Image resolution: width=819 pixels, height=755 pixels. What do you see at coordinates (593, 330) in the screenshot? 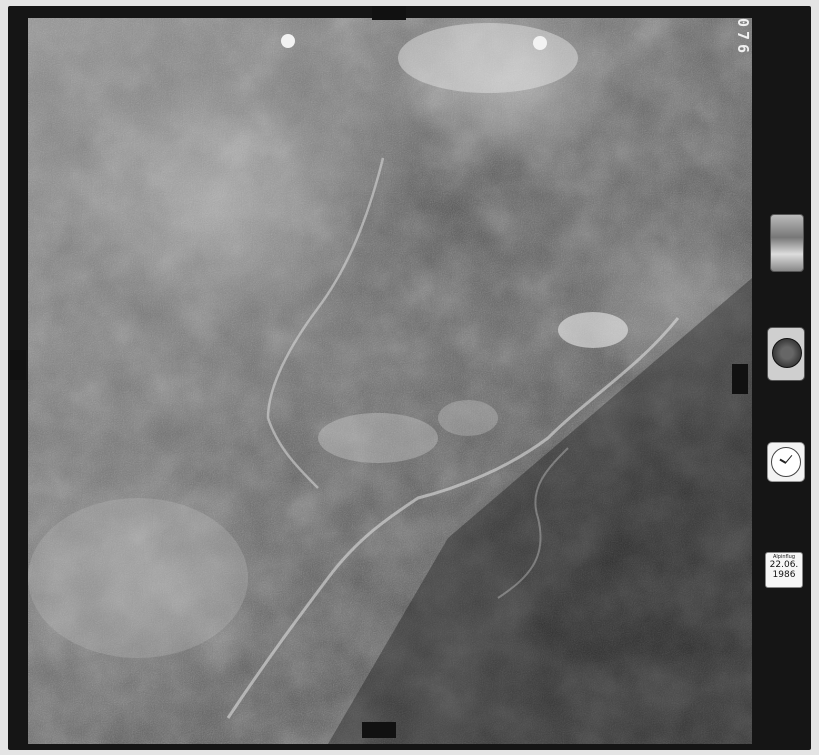
I see `meadow-clearing` at bounding box center [593, 330].